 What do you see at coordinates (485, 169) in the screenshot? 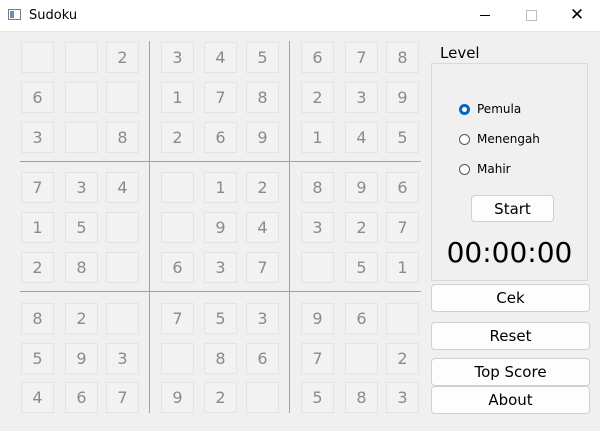
I see `level-radio-mahir: Mahir` at bounding box center [485, 169].